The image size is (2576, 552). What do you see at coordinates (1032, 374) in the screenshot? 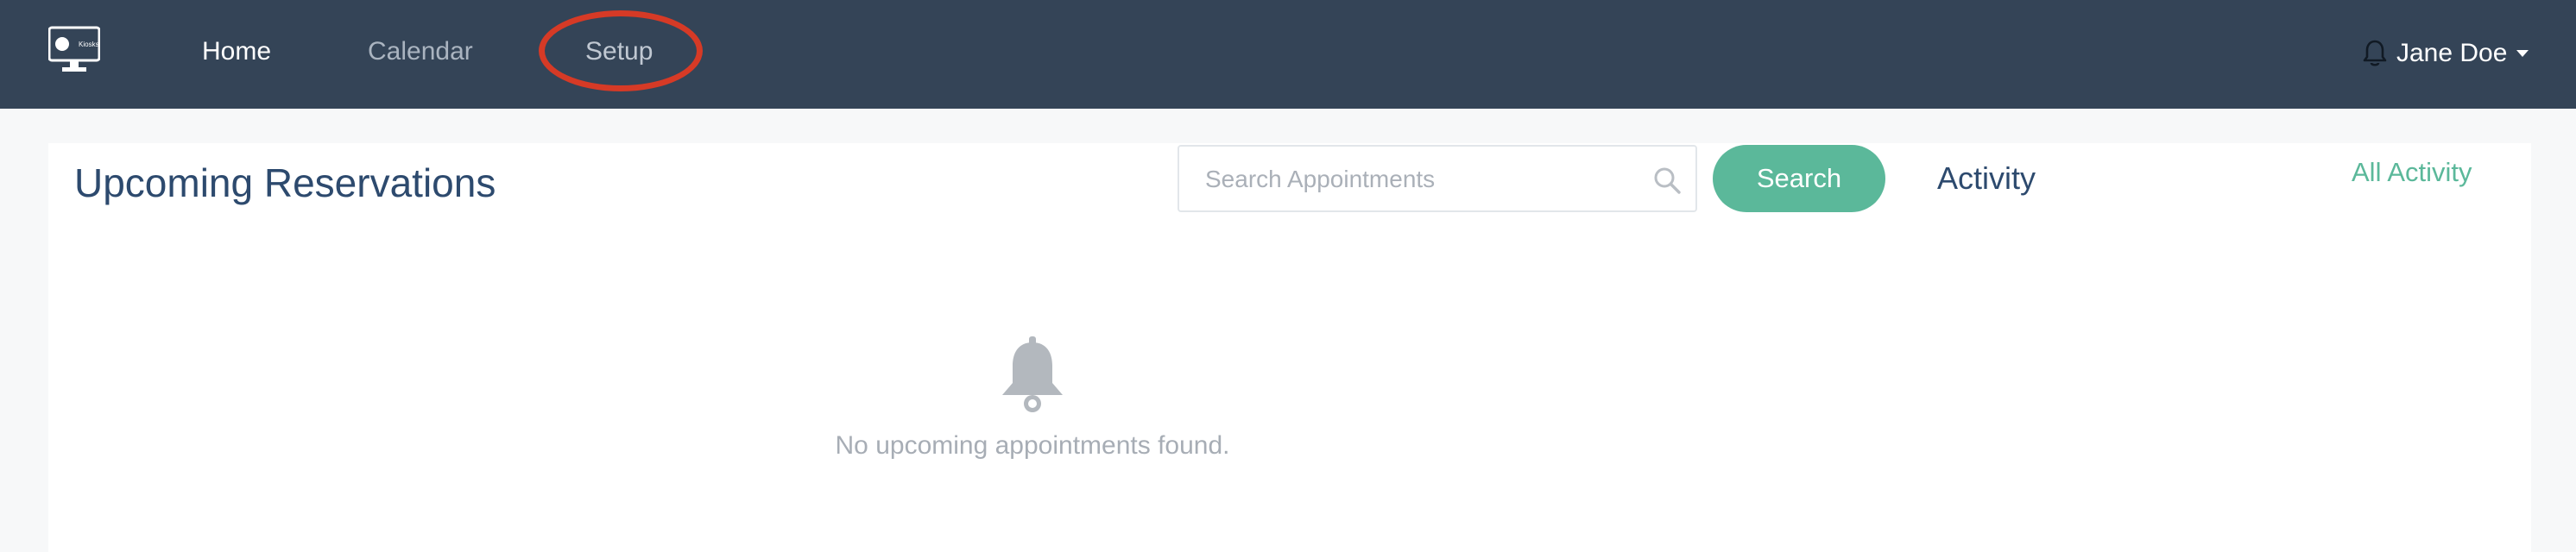
I see `bell-icon` at bounding box center [1032, 374].